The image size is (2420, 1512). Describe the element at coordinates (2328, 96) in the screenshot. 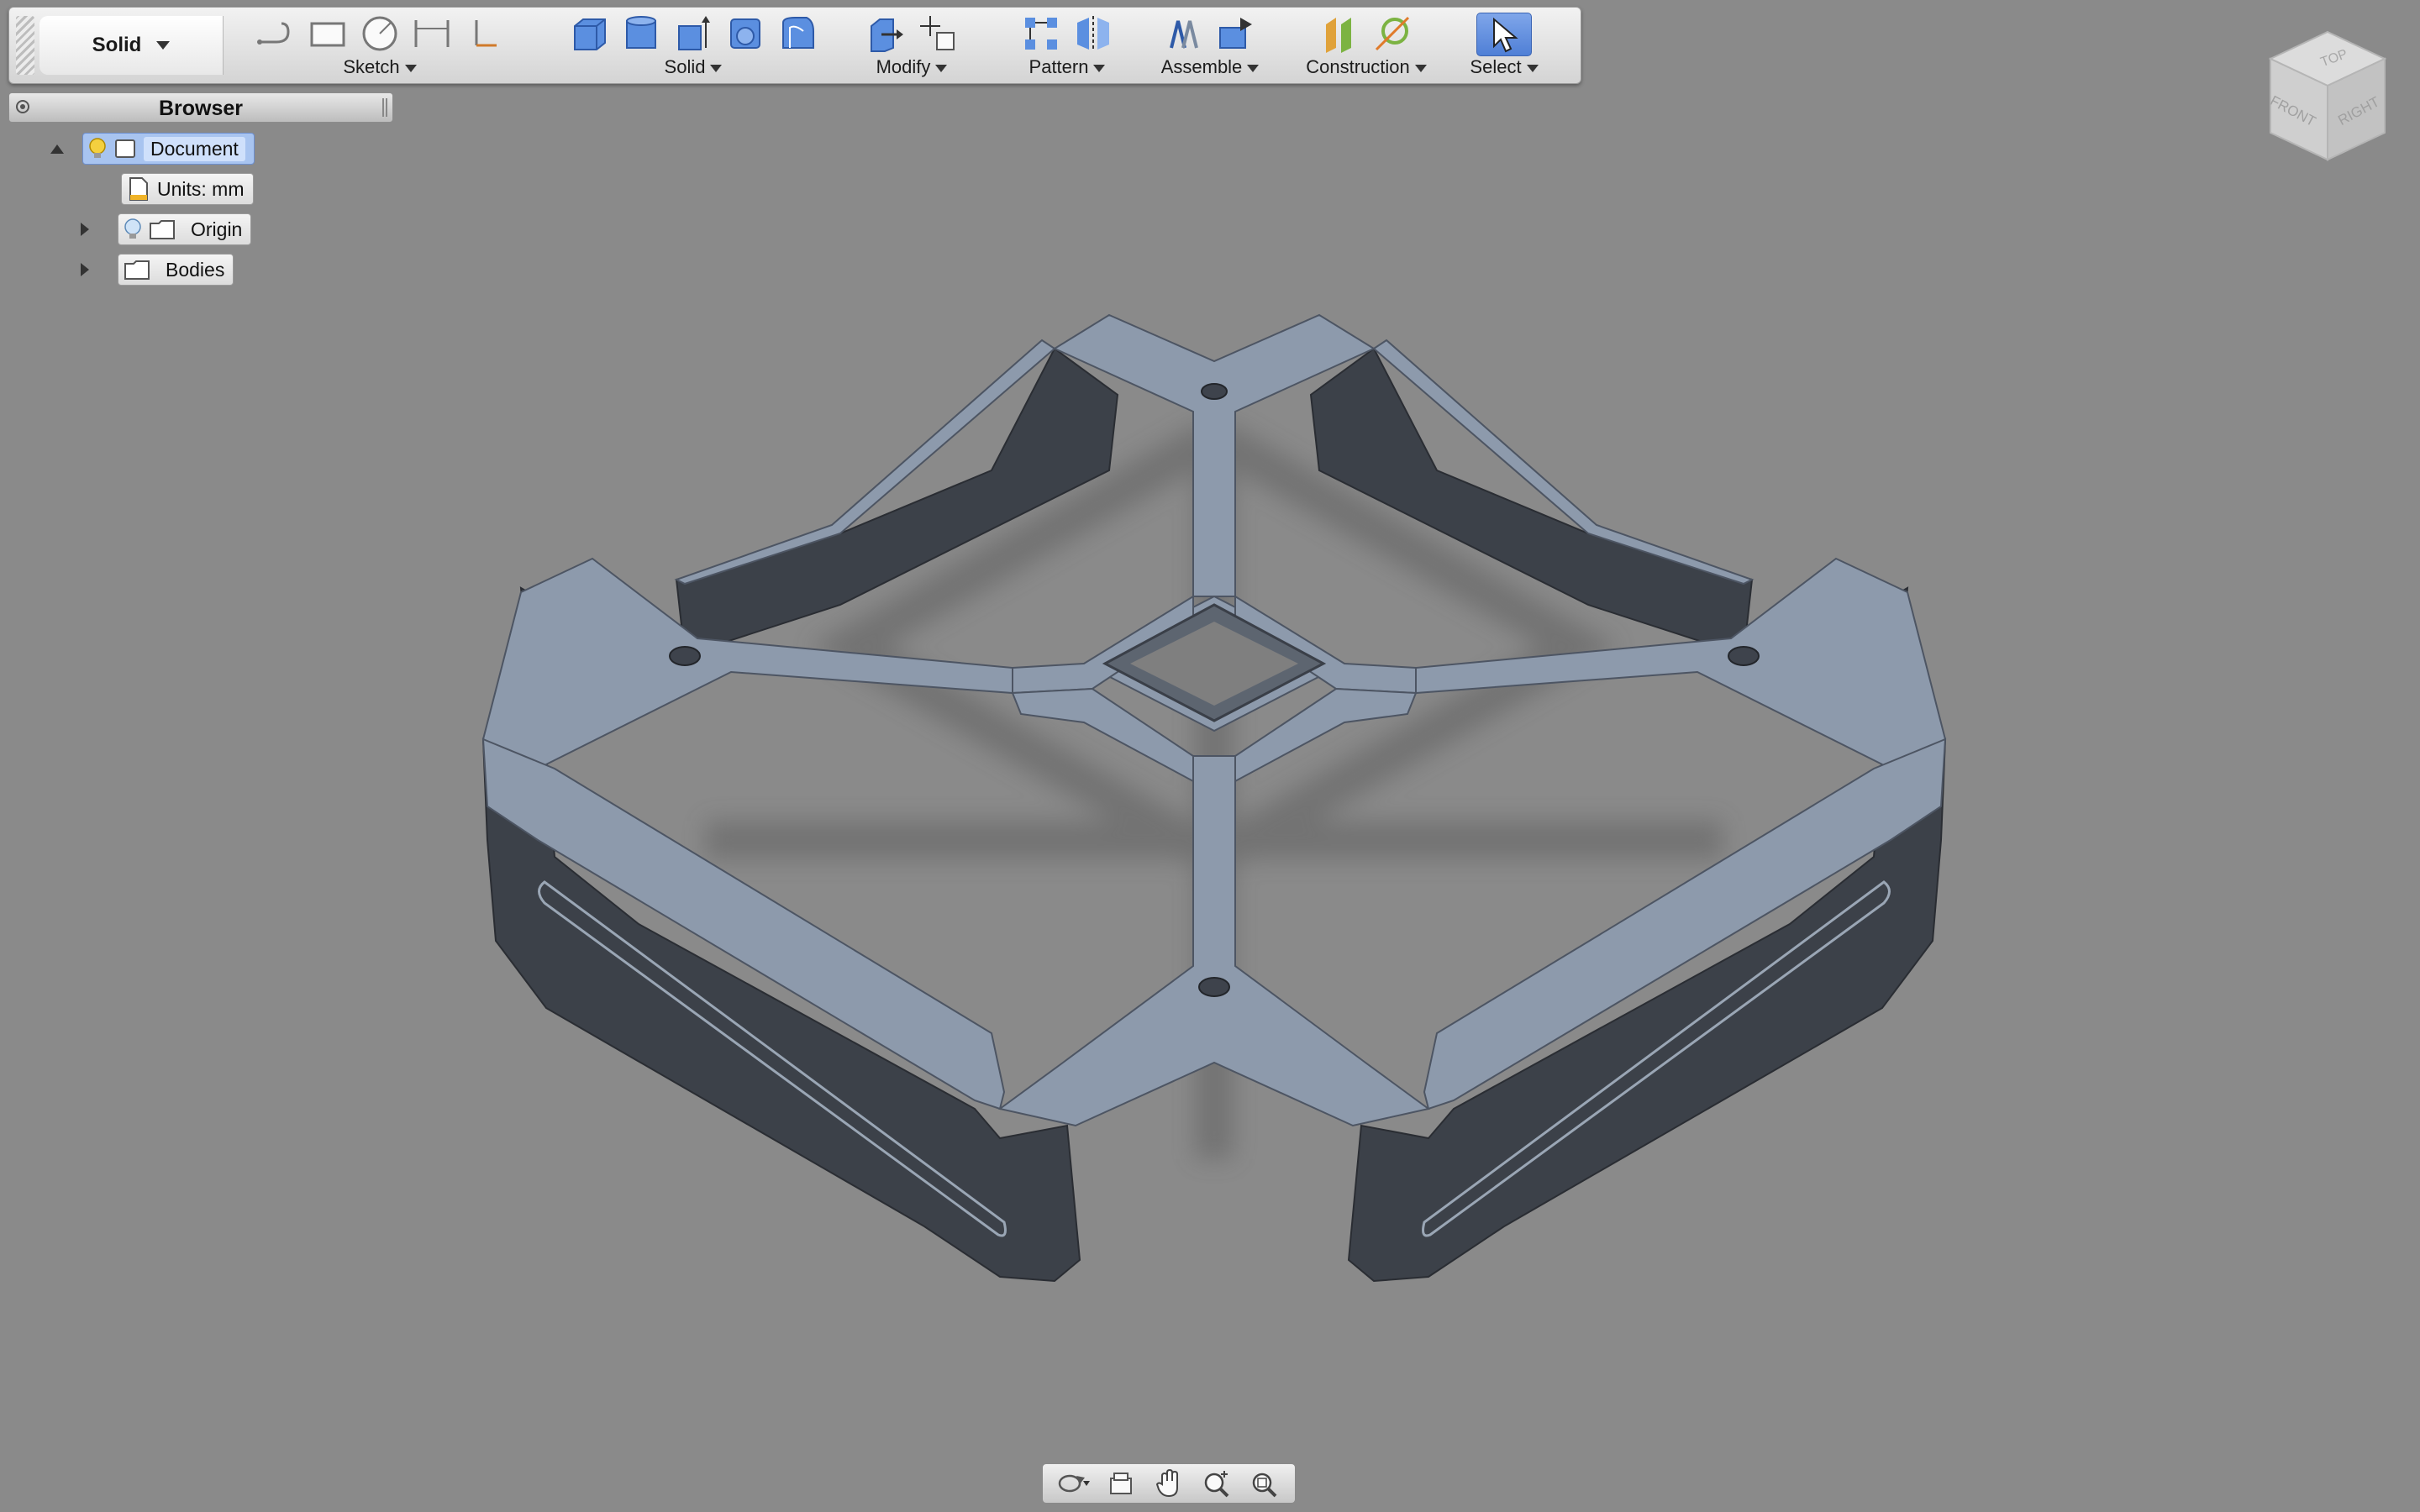

I see `viewcube: TOP FRONT RIGHT` at that location.